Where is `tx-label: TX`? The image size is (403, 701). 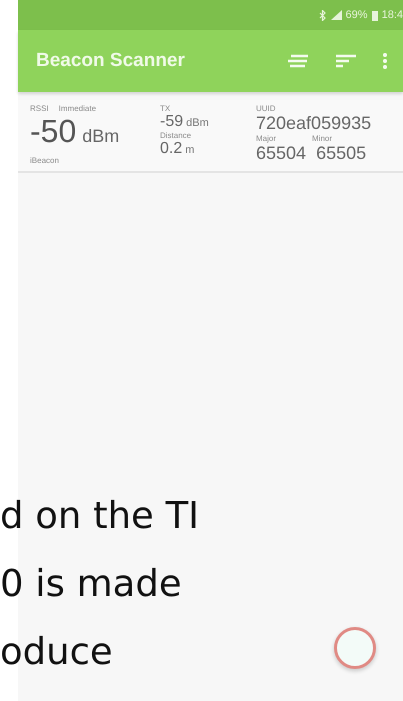
tx-label: TX is located at coordinates (166, 108).